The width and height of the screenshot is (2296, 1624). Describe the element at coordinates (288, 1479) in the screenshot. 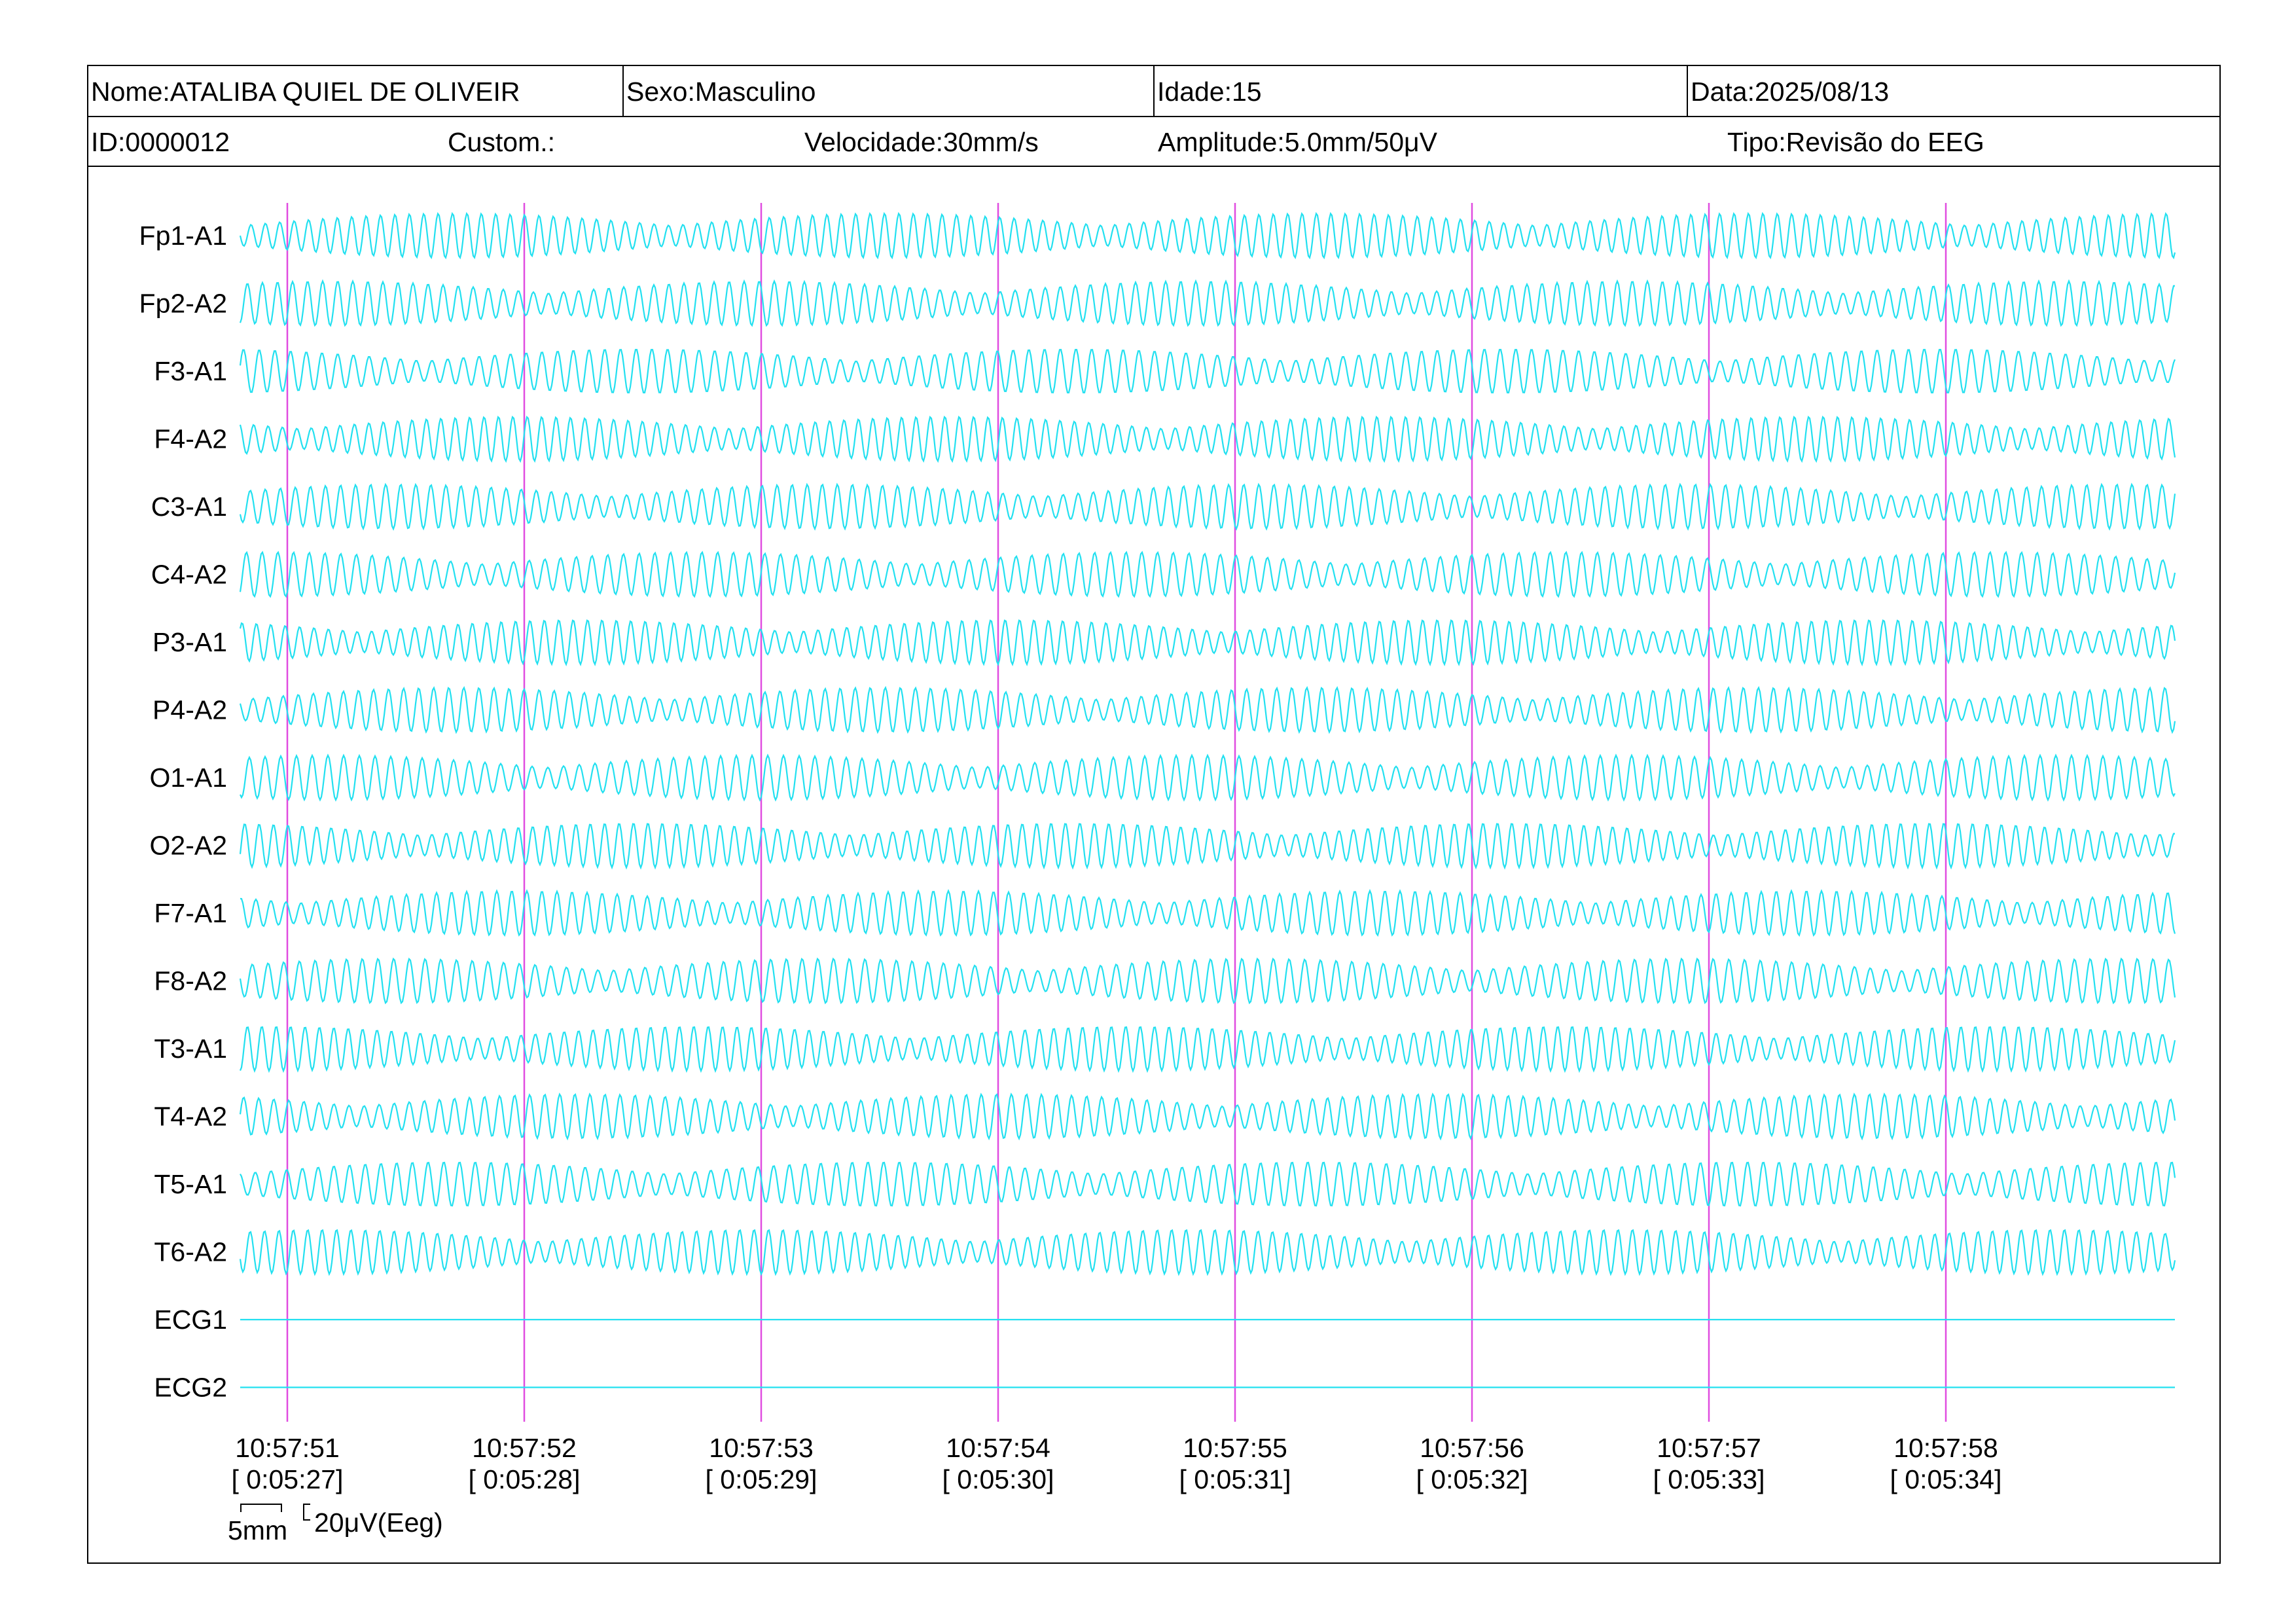

I see `time-elapsed-label: [ 0:05:27]` at that location.